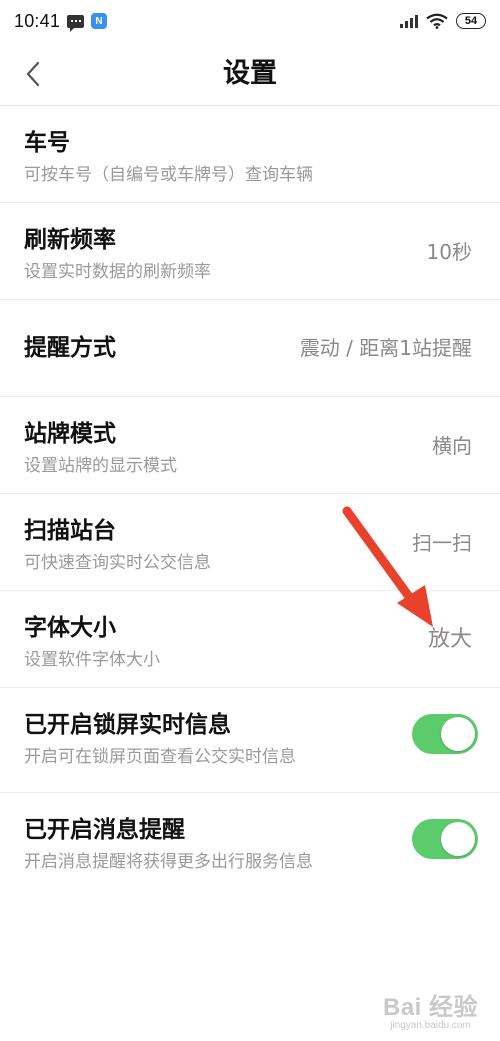 Image resolution: width=500 pixels, height=1041 pixels. What do you see at coordinates (387, 566) in the screenshot?
I see `red-arrow-annotation` at bounding box center [387, 566].